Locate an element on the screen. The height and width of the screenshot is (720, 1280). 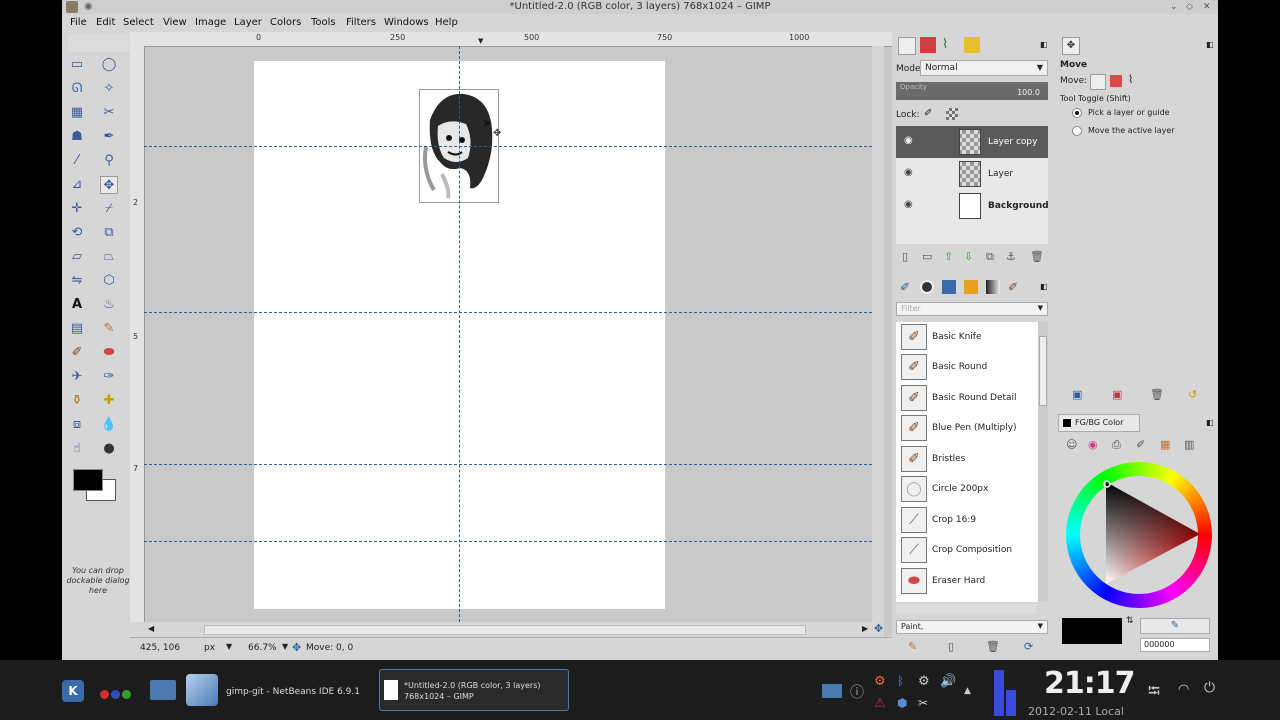
foreground-select-icon: ☗ is located at coordinates (77, 137).